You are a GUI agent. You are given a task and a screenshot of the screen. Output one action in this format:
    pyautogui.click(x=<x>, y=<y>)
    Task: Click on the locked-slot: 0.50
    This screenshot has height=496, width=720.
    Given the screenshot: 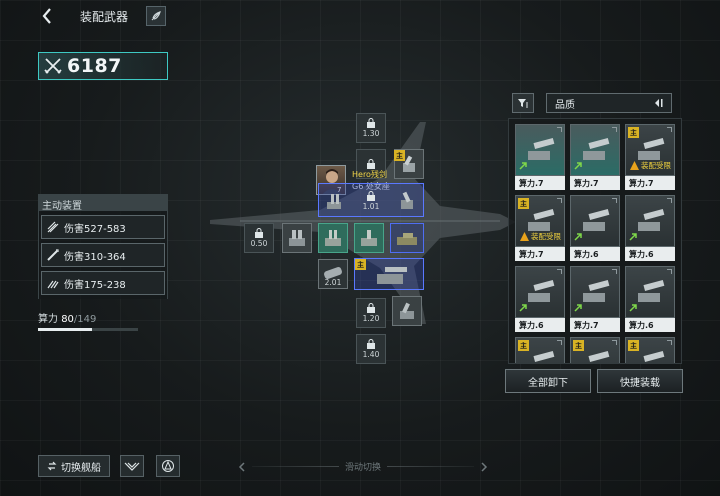 What is the action you would take?
    pyautogui.click(x=259, y=238)
    